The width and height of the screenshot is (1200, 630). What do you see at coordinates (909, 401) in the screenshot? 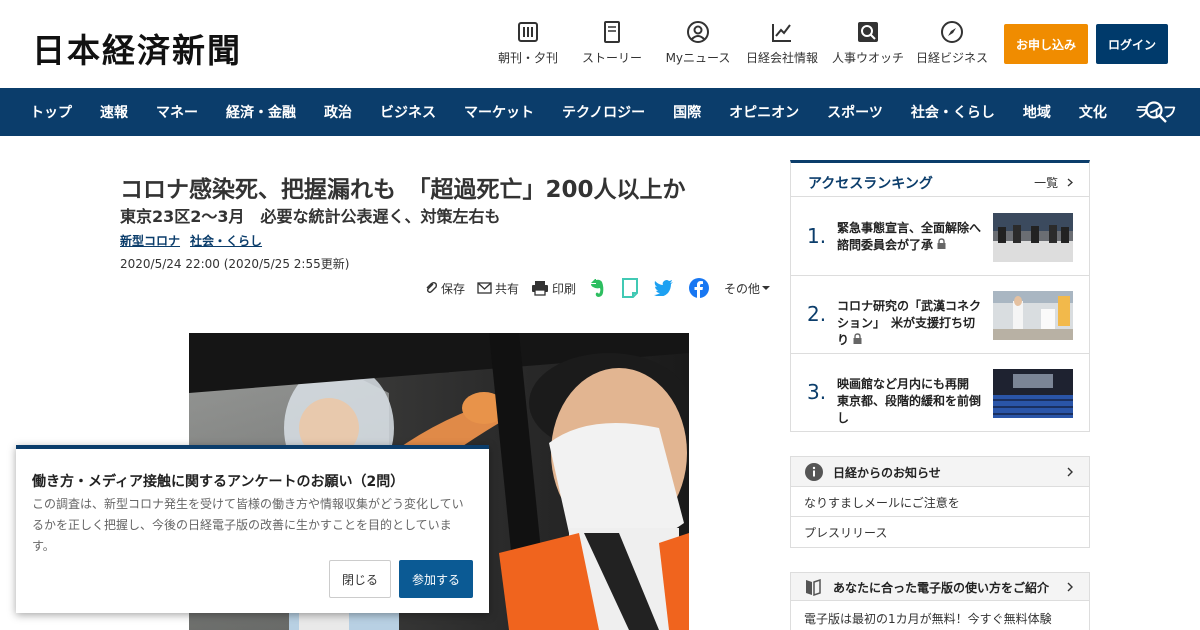
I see `rank-headline: 映画館など月内にも再開 東京都、段階的緩和を前倒し` at bounding box center [909, 401].